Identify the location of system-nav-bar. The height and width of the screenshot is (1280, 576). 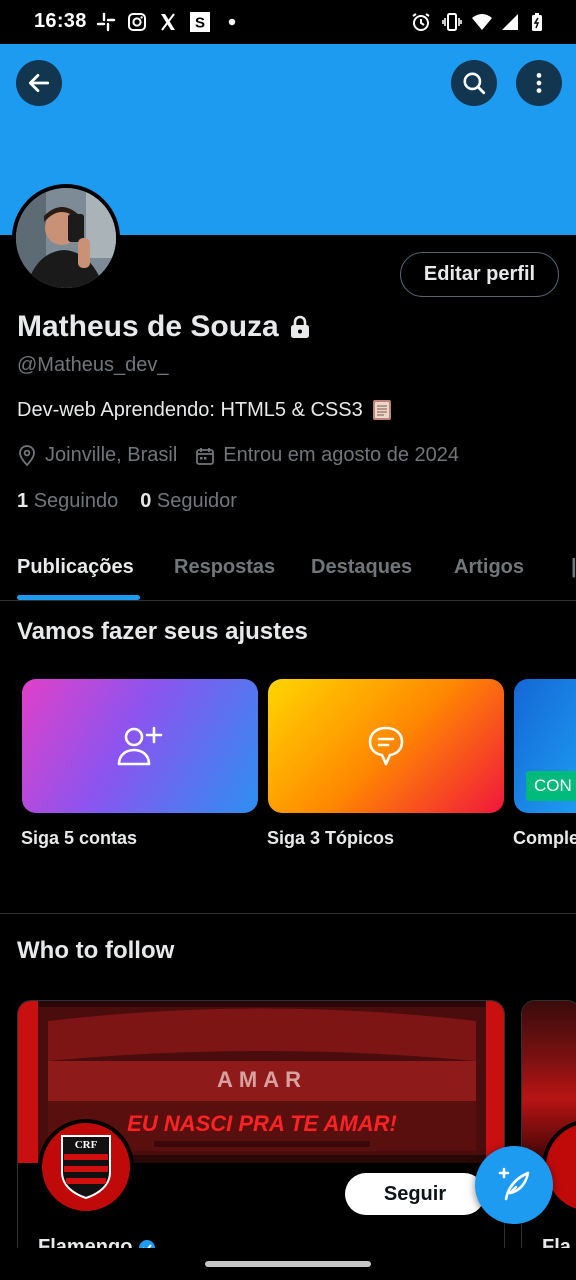
(288, 1264).